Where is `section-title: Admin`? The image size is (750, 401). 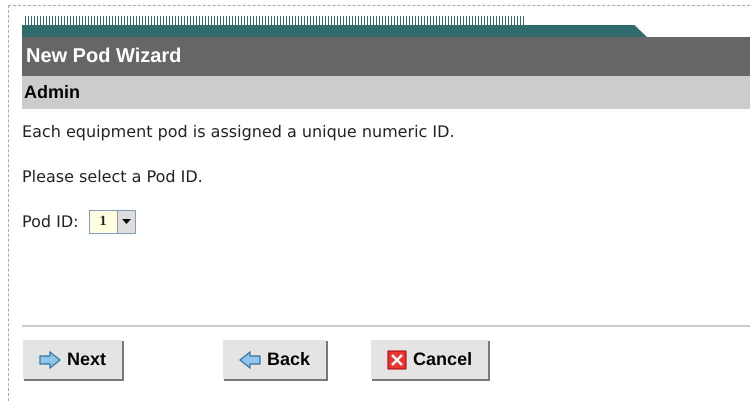
section-title: Admin is located at coordinates (386, 92).